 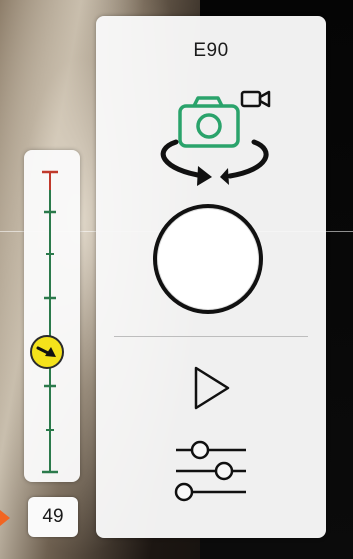 I want to click on arrow-right-down-icon, so click(x=46, y=351).